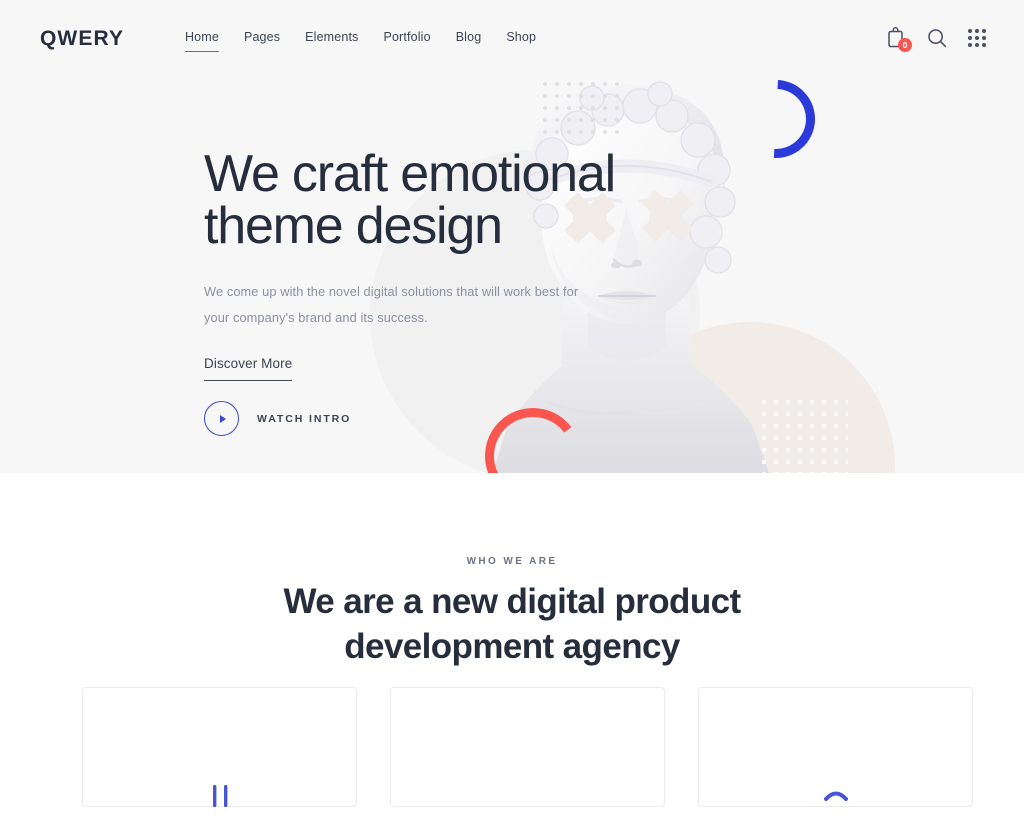 The height and width of the screenshot is (820, 1024). Describe the element at coordinates (521, 40) in the screenshot. I see `nav-item-shop: Shop` at that location.